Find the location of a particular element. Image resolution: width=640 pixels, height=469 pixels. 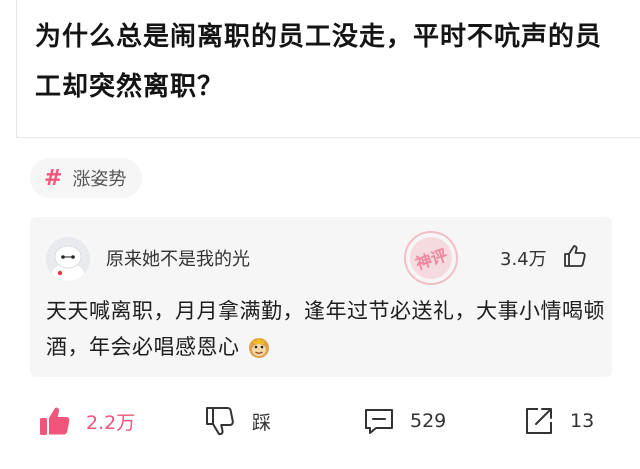

topic-tag: # 涨姿势 is located at coordinates (86, 178).